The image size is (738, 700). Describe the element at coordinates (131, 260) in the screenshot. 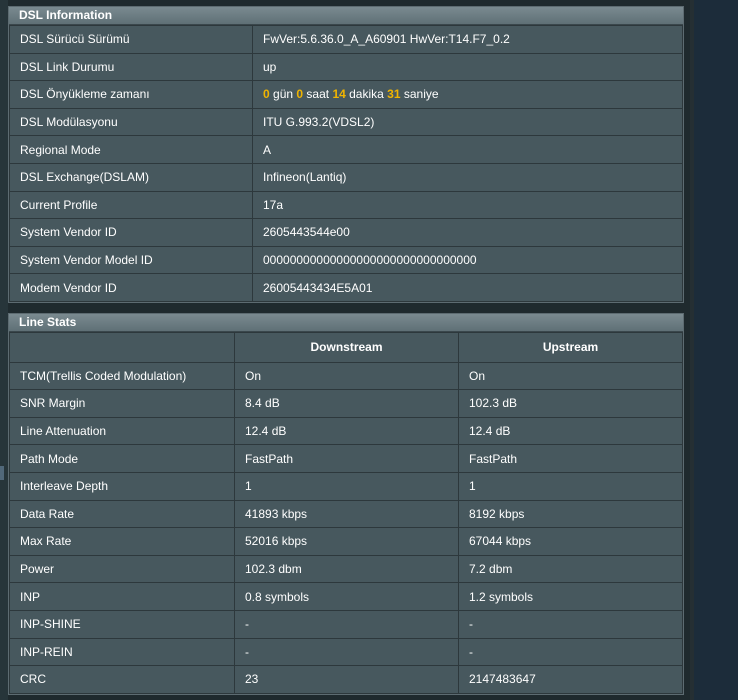

I see `vendor-model-label: System Vendor Model ID` at that location.